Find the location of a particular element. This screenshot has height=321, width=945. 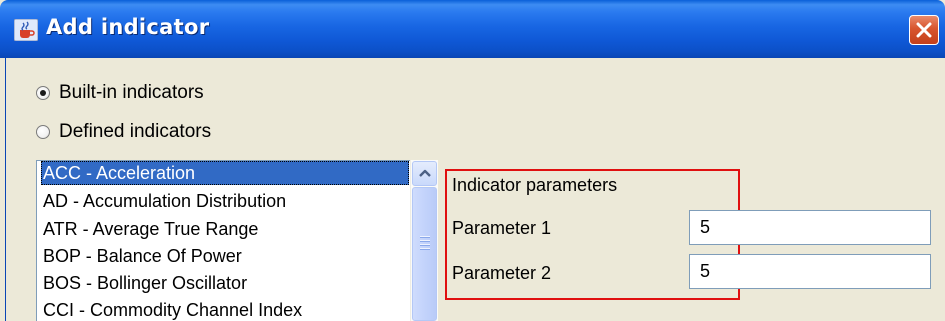

parameters-heading: Indicator parameters is located at coordinates (535, 185).